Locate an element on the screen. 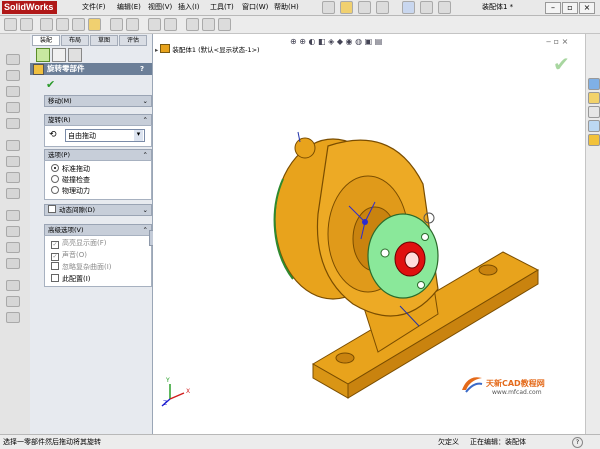 This screenshot has width=600, height=449. option-ignore-complex-surfaces: 忽略复杂曲面(I) is located at coordinates (81, 267).